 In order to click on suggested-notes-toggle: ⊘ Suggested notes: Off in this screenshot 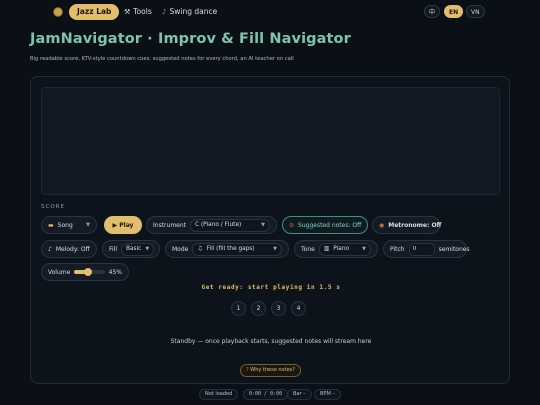, I will do `click(325, 225)`.